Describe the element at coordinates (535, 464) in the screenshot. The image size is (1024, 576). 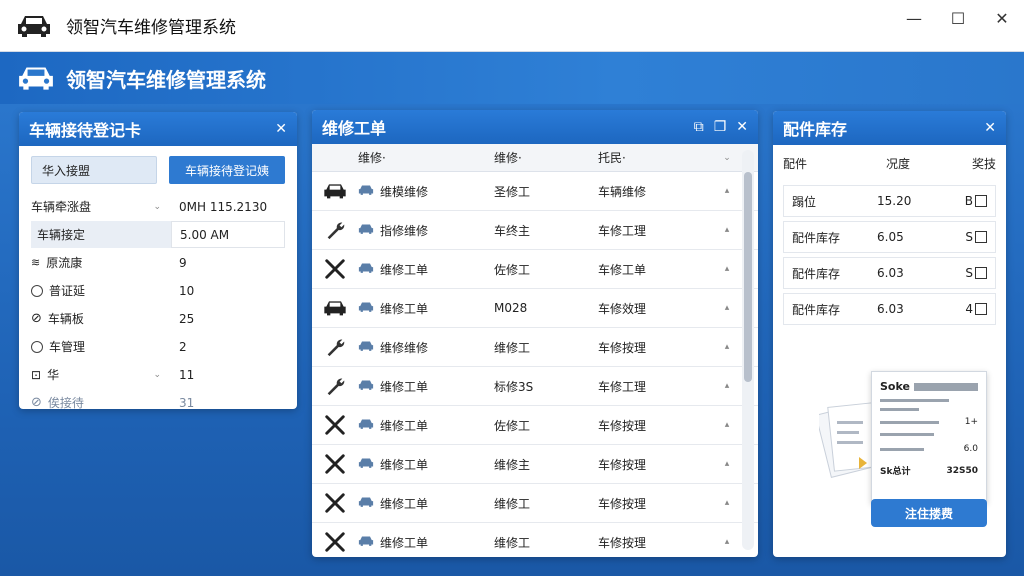
I see `table-row: 维修工单 维修主 车修按理 ▴` at that location.